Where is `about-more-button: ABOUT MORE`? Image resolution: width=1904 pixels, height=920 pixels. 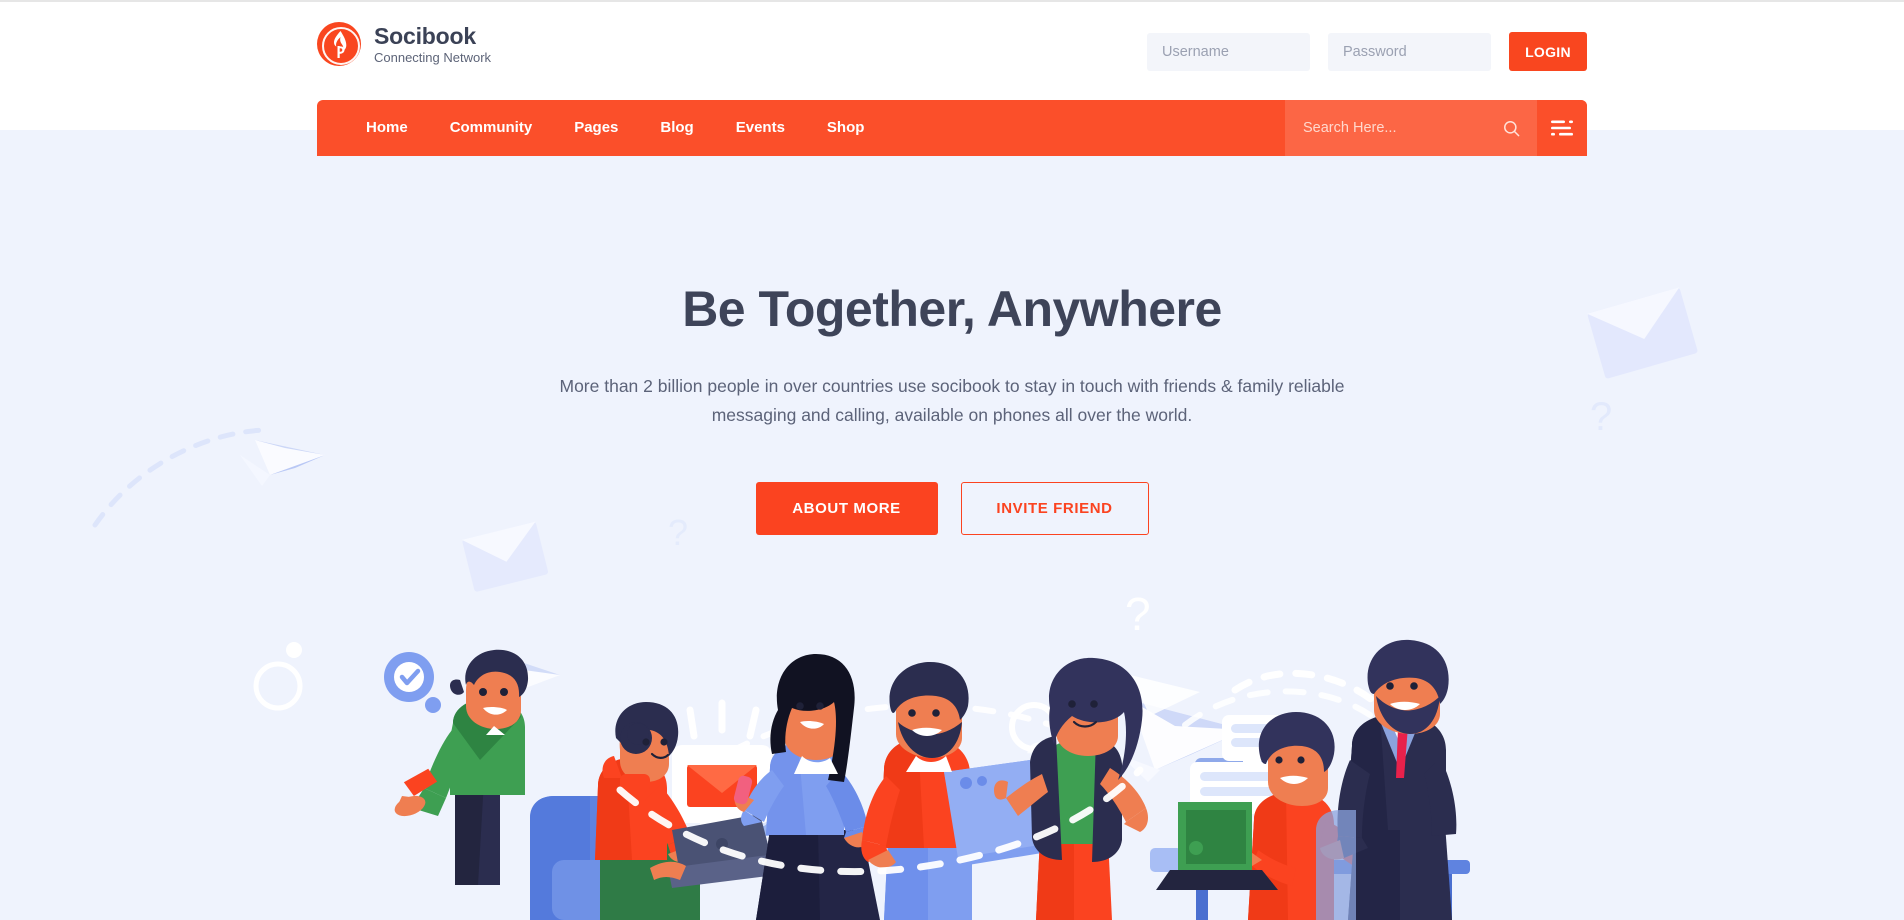
about-more-button: ABOUT MORE is located at coordinates (846, 508).